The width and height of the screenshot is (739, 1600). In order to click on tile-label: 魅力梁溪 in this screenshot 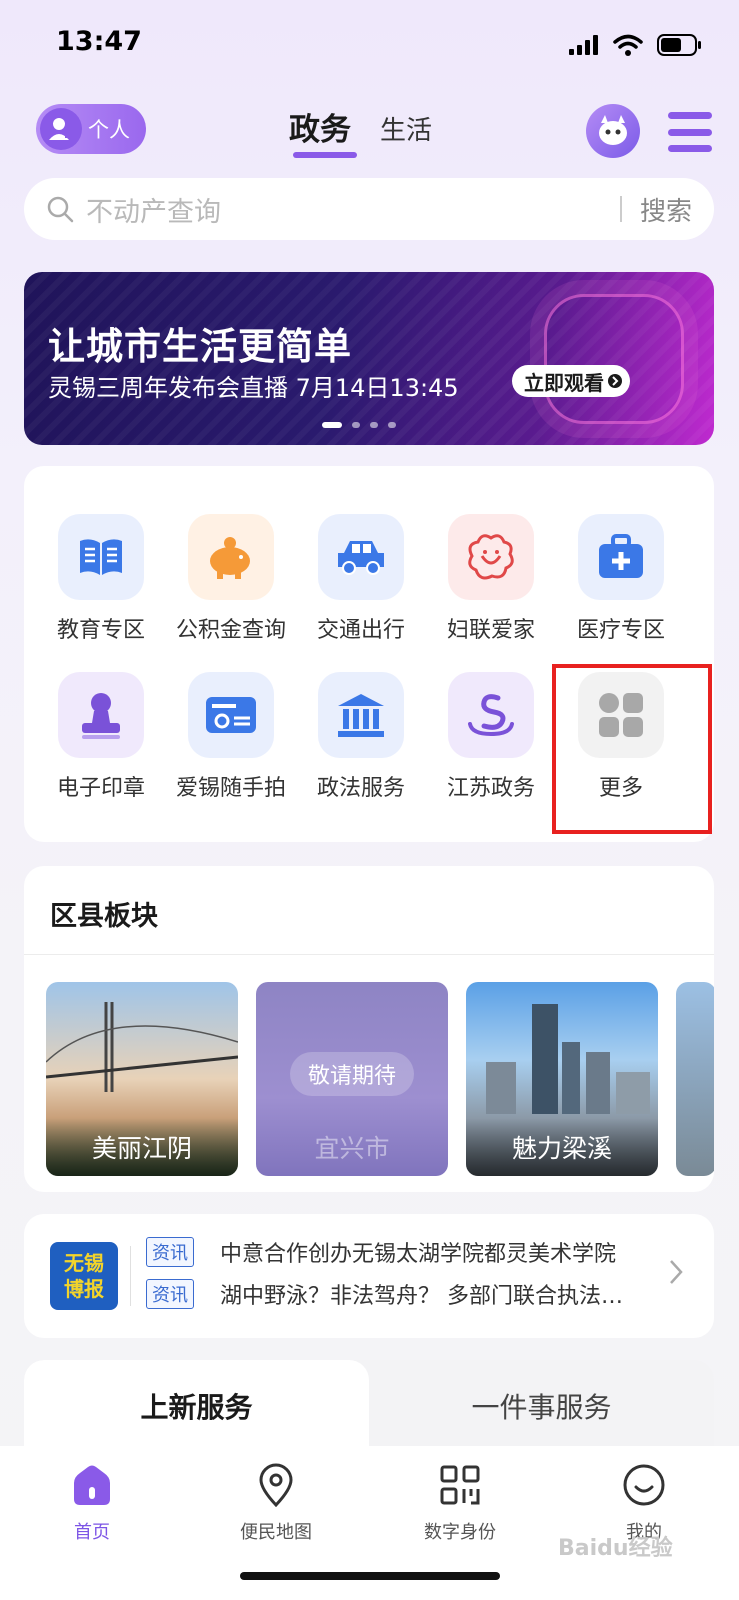, I will do `click(562, 1147)`.